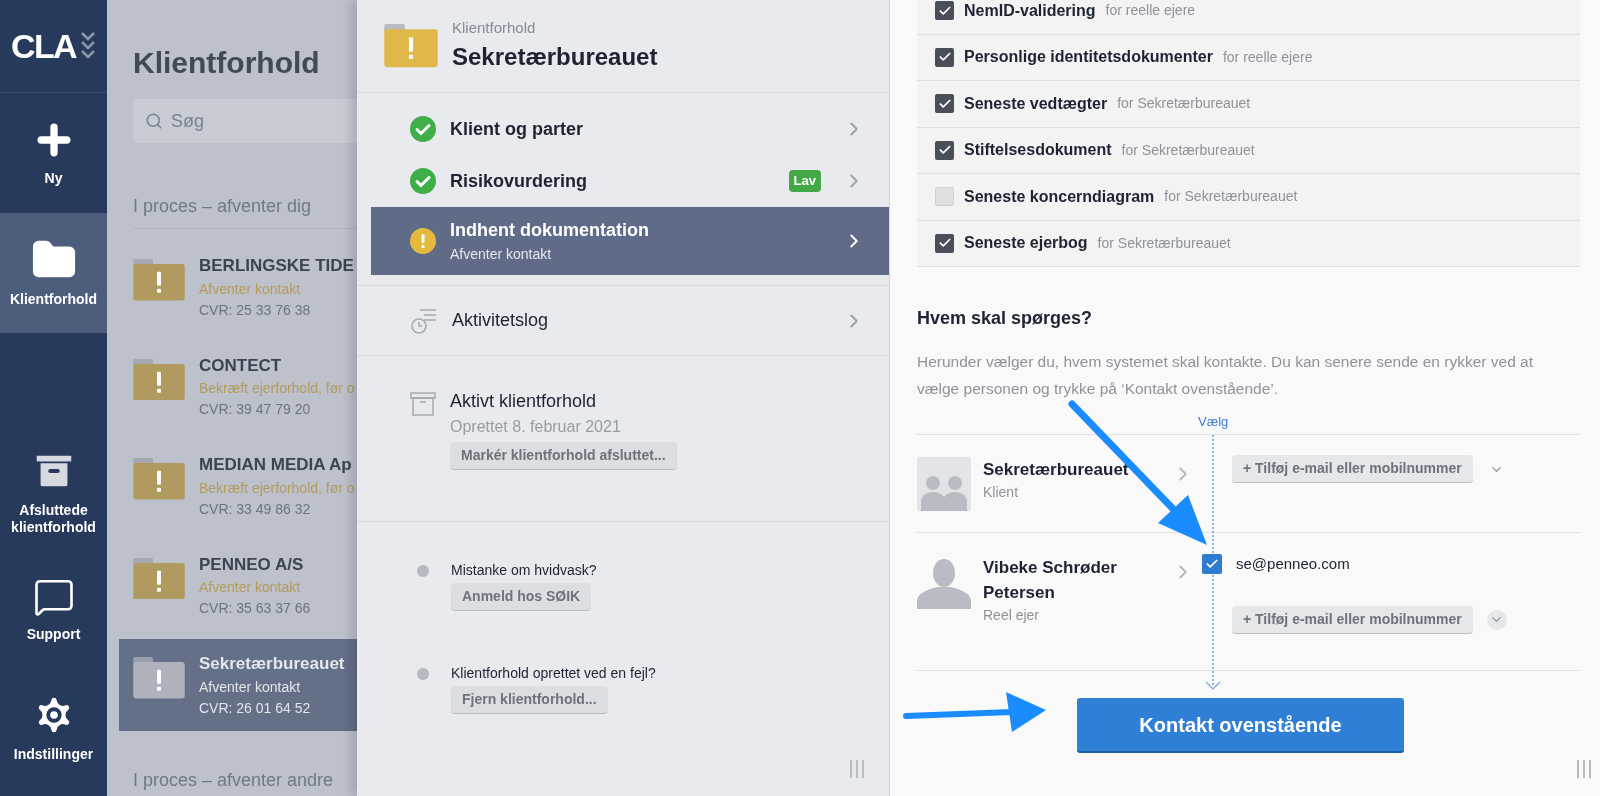 This screenshot has width=1600, height=796. Describe the element at coordinates (1038, 150) in the screenshot. I see `document-label: Stiftelsesdokument` at that location.